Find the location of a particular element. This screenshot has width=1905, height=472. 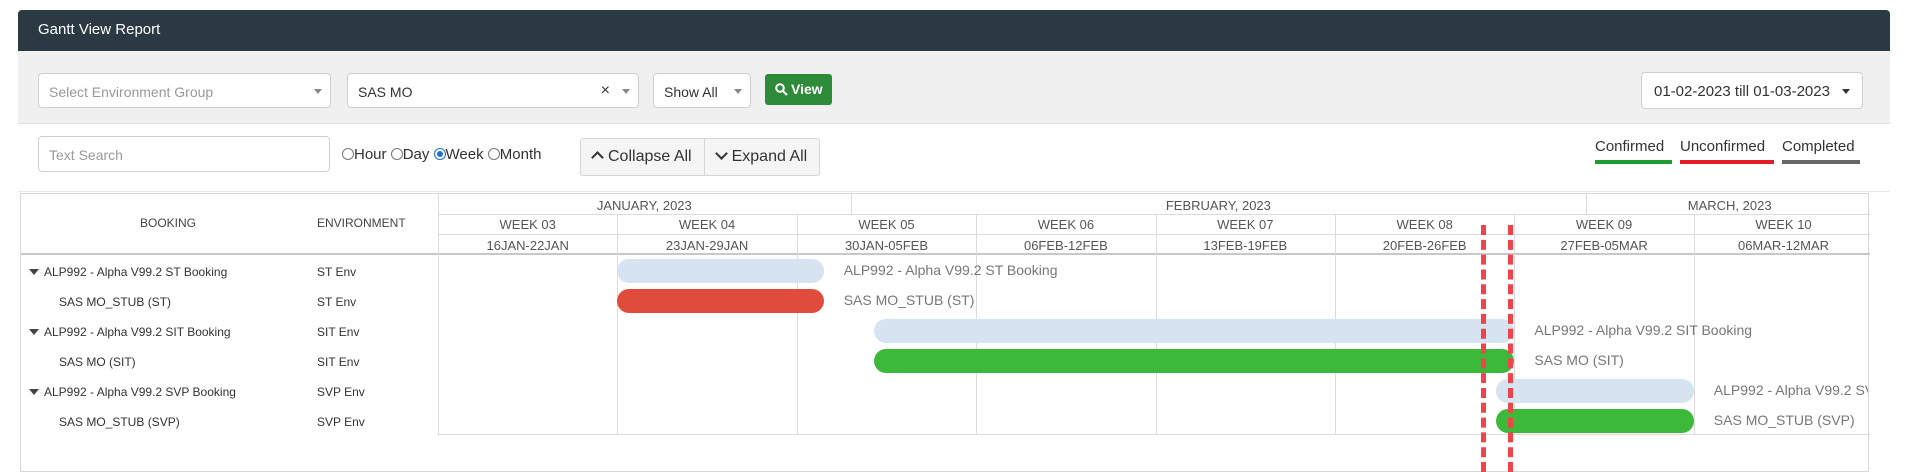

radio-label: Week is located at coordinates (464, 154).